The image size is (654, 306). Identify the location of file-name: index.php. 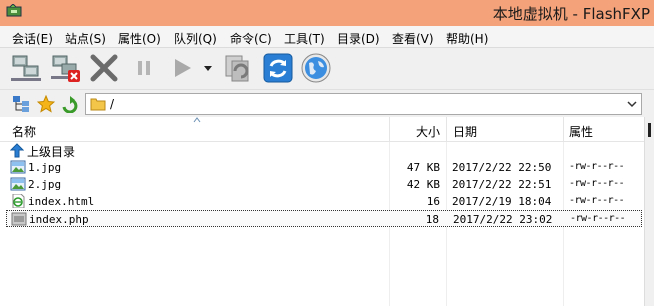
(59, 219).